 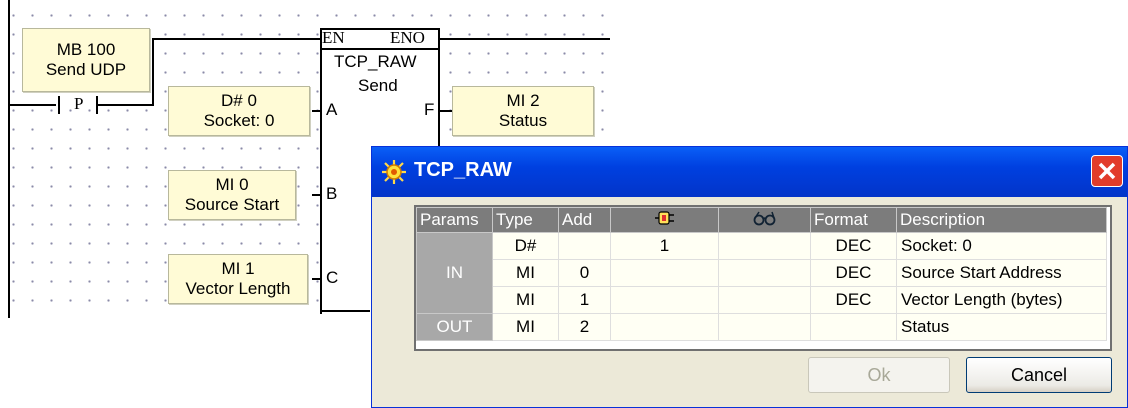 I want to click on mb-address: MB 100, so click(x=86, y=49).